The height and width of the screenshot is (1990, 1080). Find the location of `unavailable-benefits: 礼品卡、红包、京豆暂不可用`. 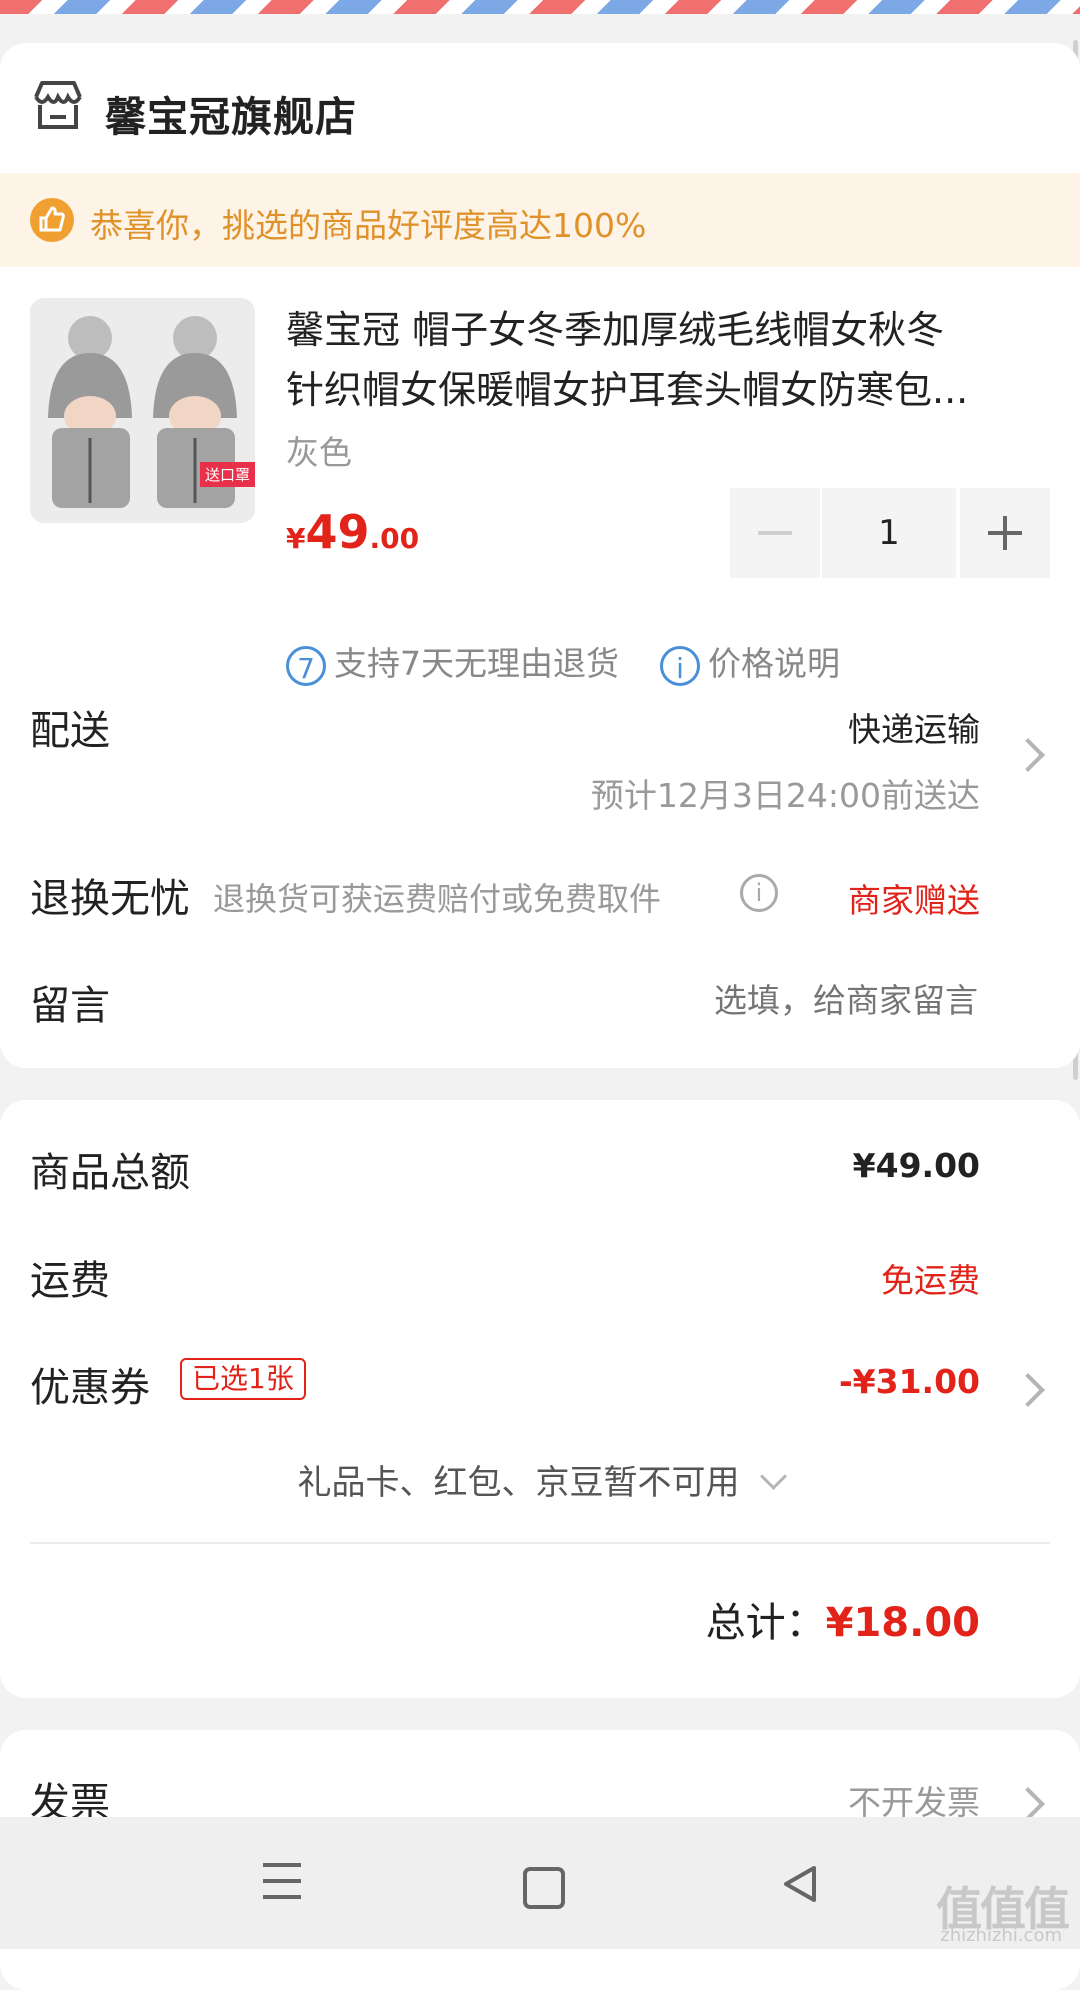

unavailable-benefits: 礼品卡、红包、京豆暂不可用 is located at coordinates (540, 1479).